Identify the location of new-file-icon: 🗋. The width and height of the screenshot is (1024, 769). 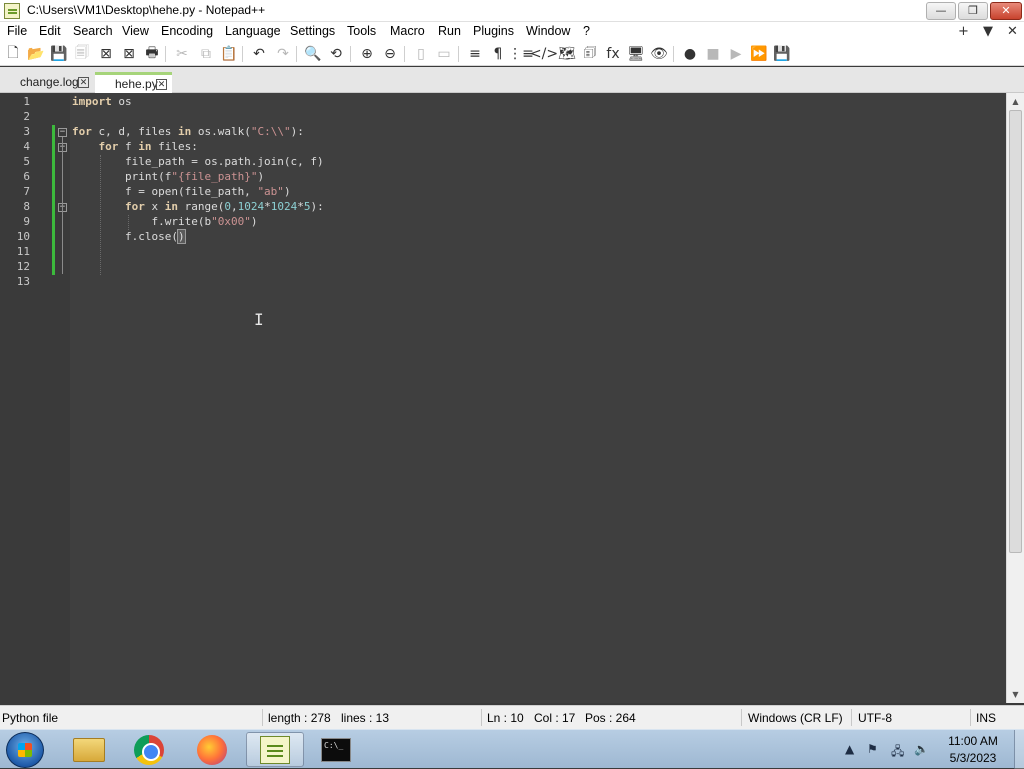
(13, 54).